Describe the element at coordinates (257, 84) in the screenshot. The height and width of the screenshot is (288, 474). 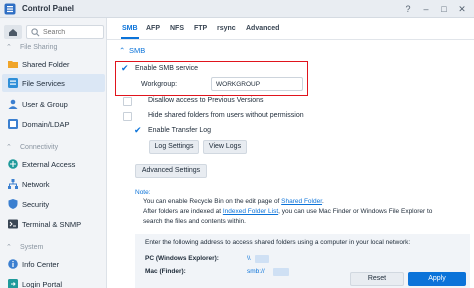
I see `workgroup-input: WORKGROUP` at that location.